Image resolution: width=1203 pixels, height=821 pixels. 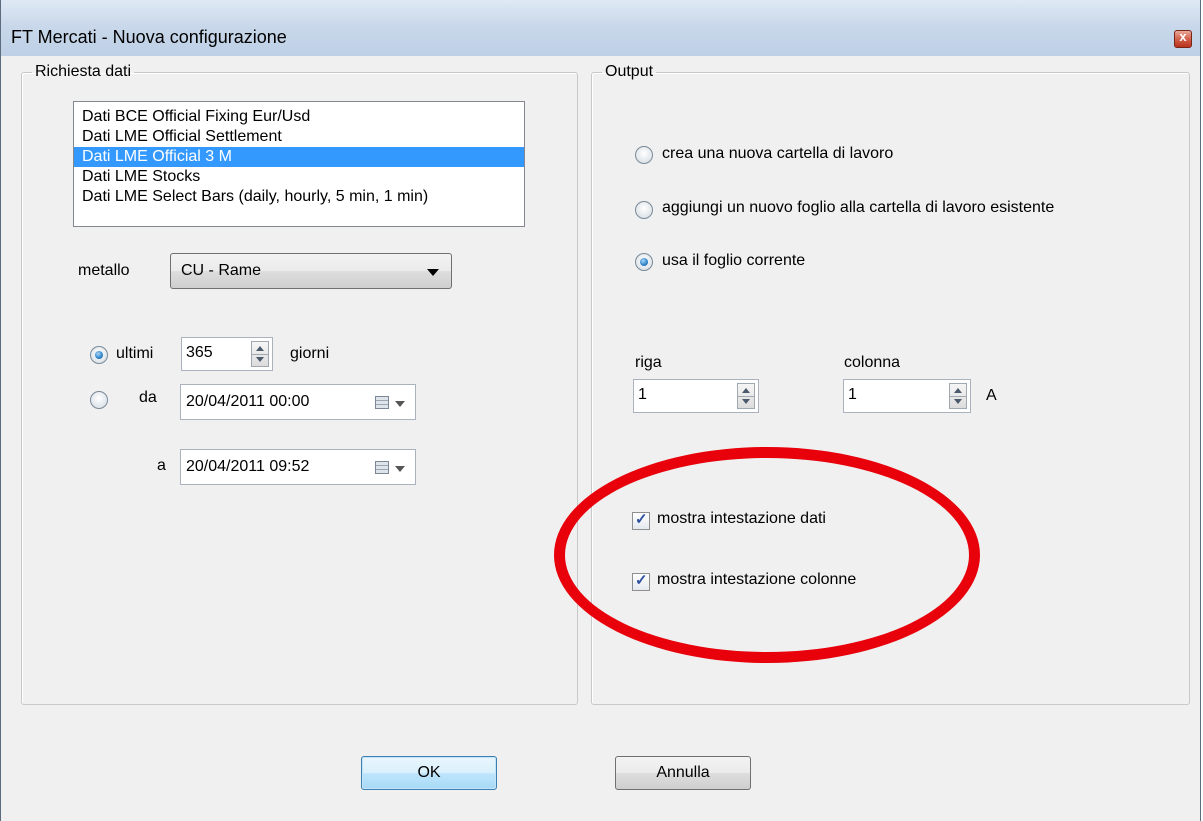 I want to click on column-label: colonna, so click(x=872, y=362).